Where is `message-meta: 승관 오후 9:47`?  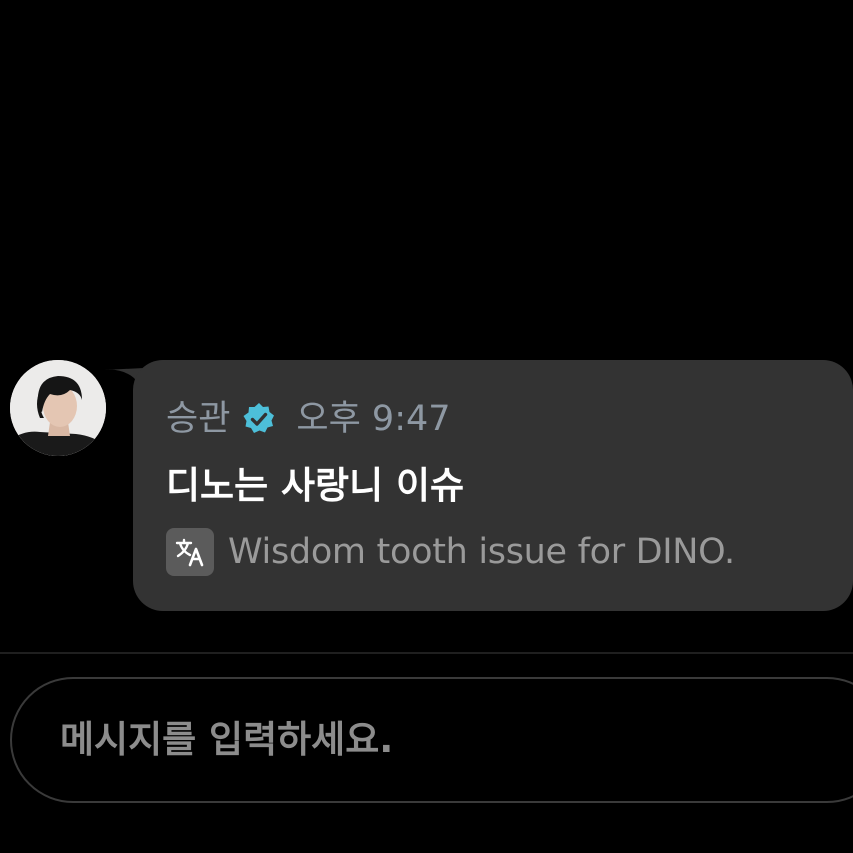 message-meta: 승관 오후 9:47 is located at coordinates (308, 419).